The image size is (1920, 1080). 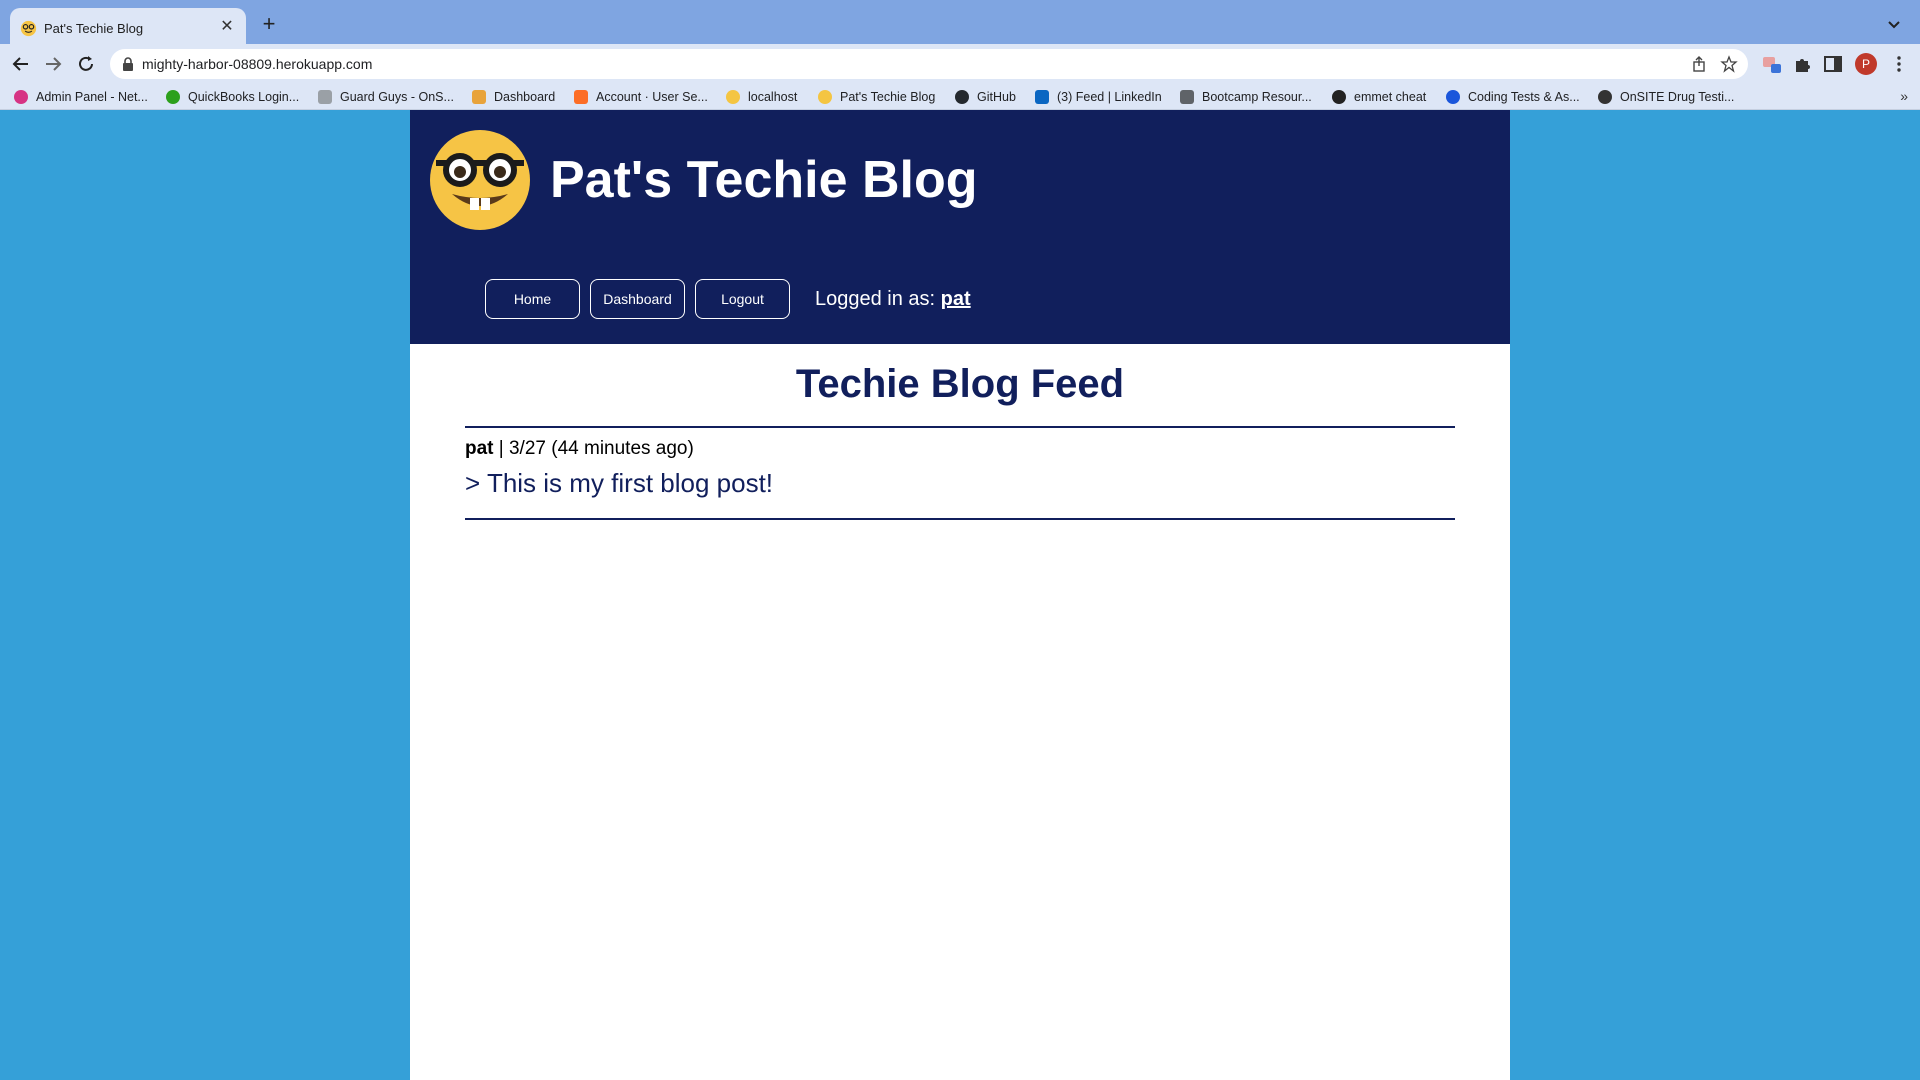 What do you see at coordinates (21, 97) in the screenshot?
I see `admin-panel-icon` at bounding box center [21, 97].